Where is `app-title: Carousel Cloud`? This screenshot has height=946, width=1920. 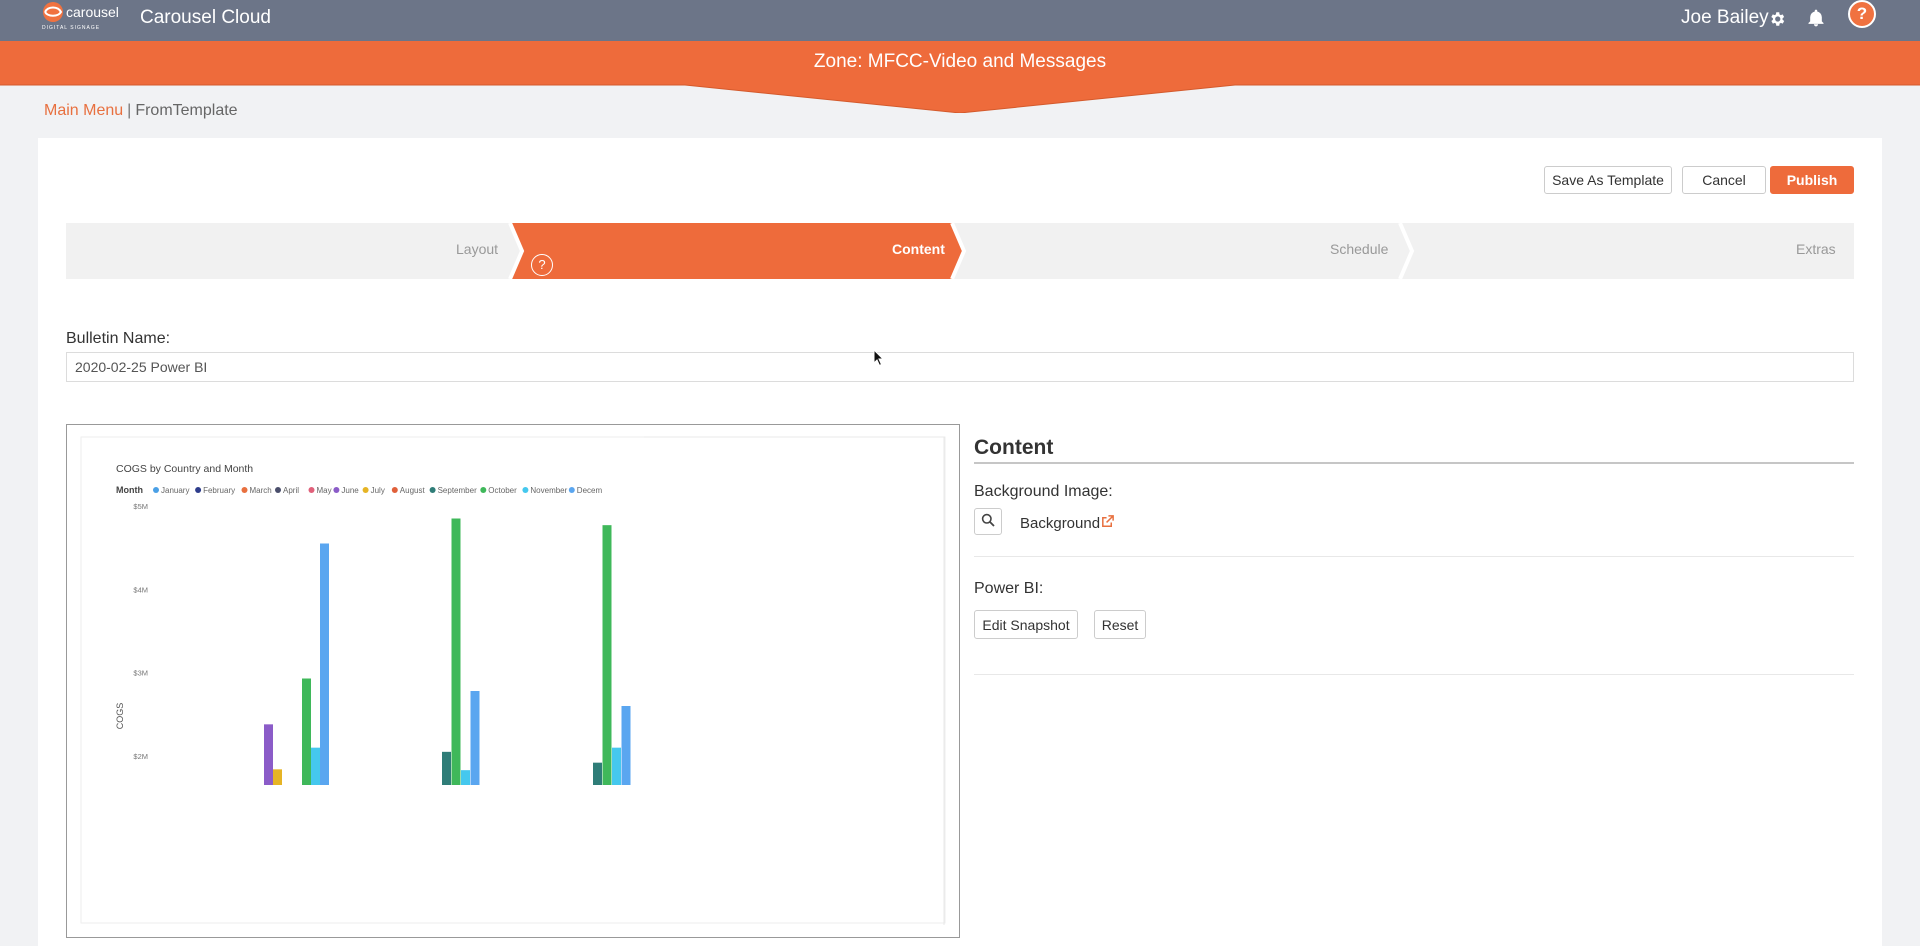
app-title: Carousel Cloud is located at coordinates (205, 17).